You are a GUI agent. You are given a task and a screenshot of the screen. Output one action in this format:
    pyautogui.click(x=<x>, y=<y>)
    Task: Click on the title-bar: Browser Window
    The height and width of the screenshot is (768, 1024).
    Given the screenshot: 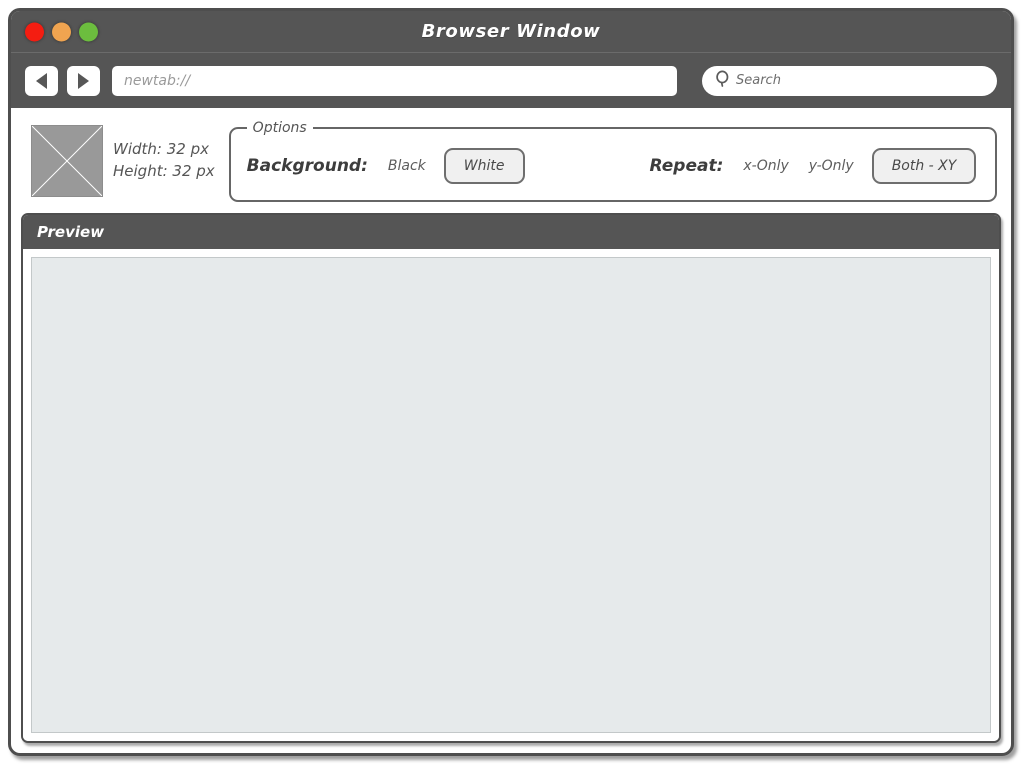 What is the action you would take?
    pyautogui.click(x=511, y=32)
    